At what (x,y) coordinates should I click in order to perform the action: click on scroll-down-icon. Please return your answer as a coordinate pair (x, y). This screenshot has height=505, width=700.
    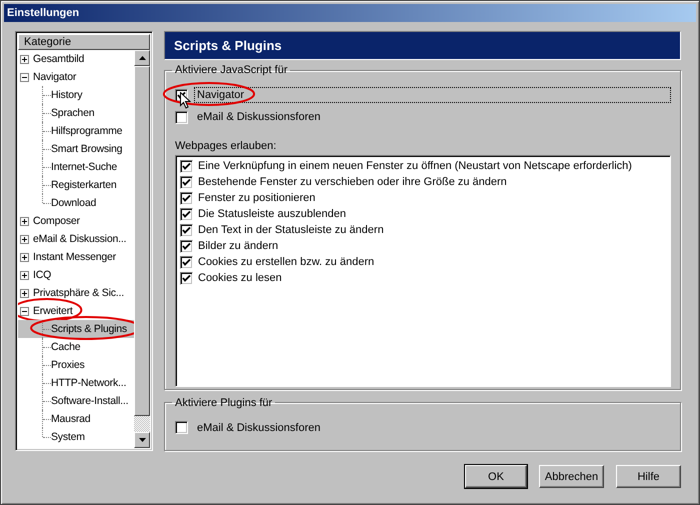
    Looking at the image, I should click on (142, 440).